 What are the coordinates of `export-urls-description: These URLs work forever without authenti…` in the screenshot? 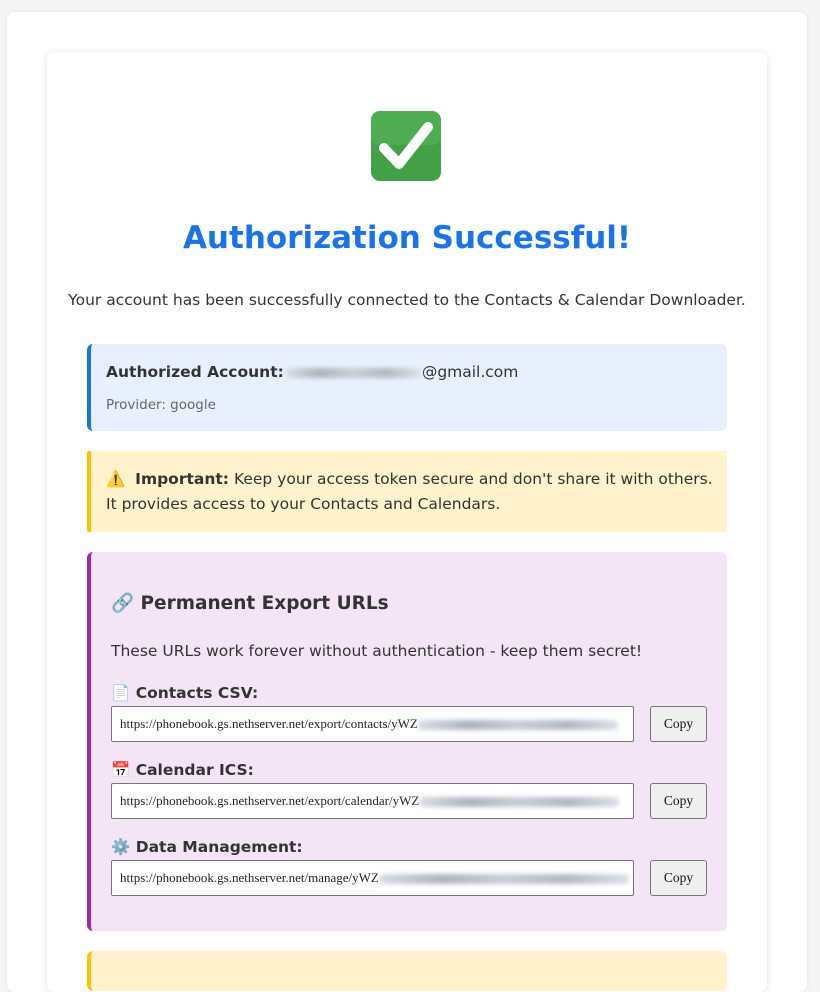 It's located at (377, 651).